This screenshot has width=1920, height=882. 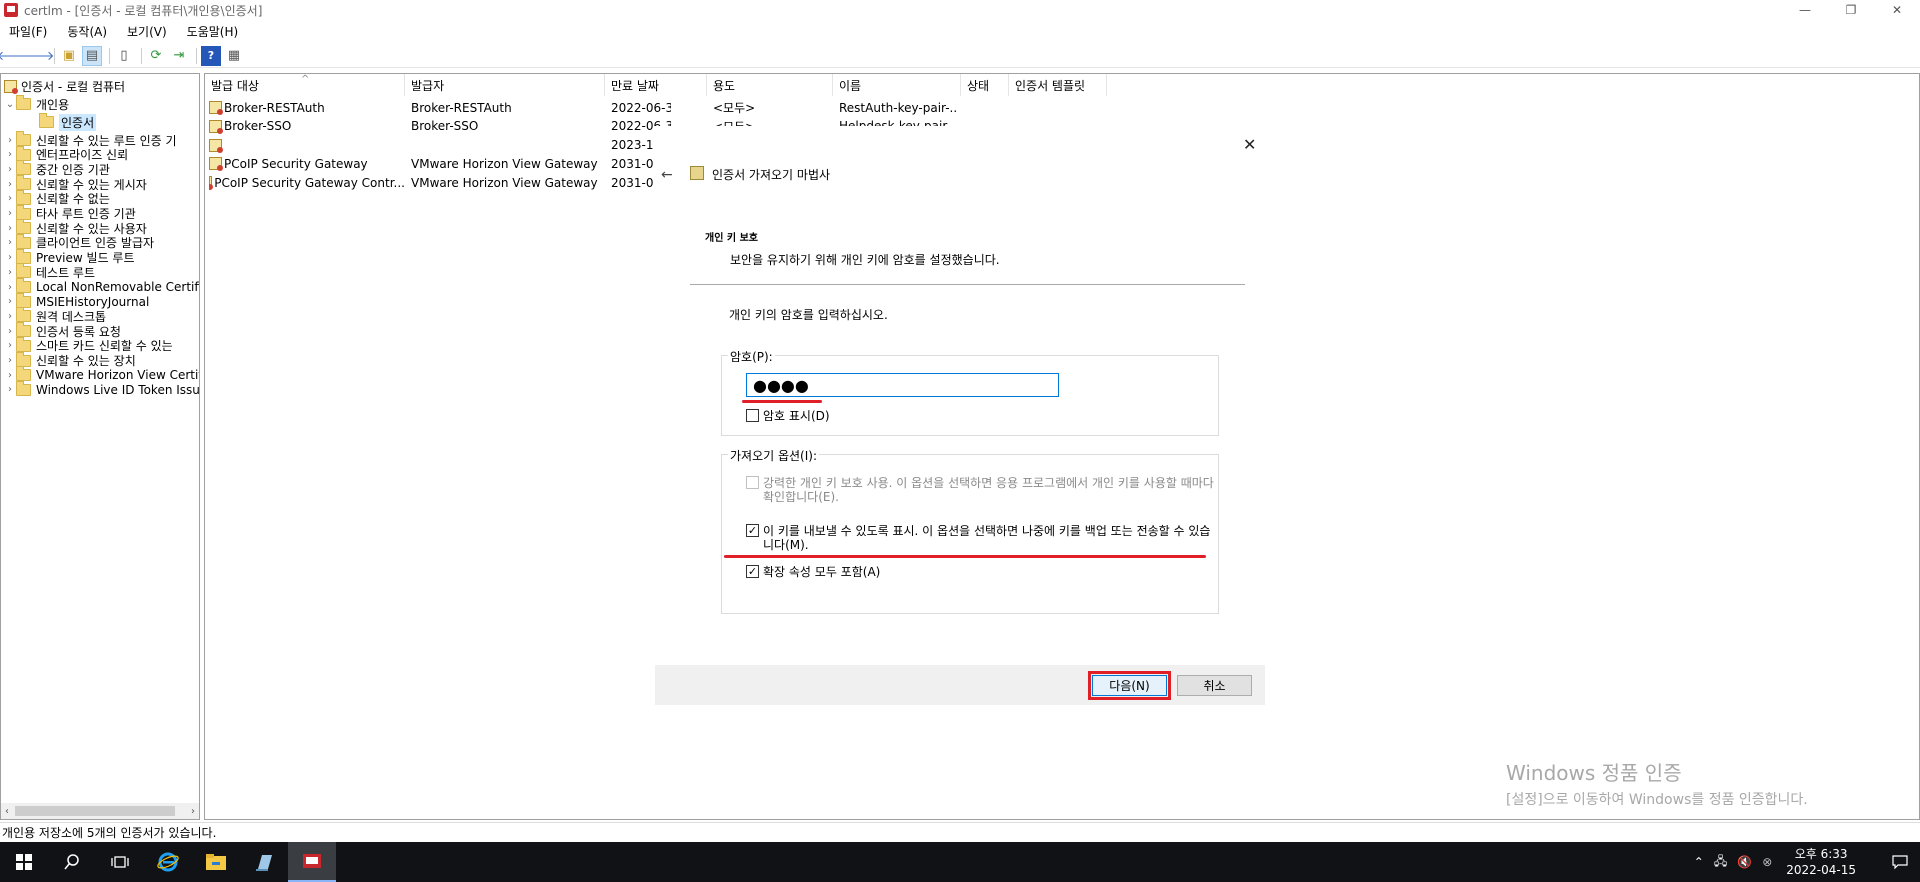 What do you see at coordinates (72, 862) in the screenshot?
I see `search-icon` at bounding box center [72, 862].